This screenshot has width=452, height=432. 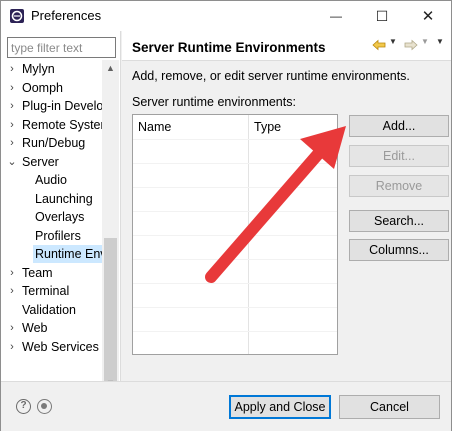 What do you see at coordinates (51, 254) in the screenshot?
I see `tree-item-runtime-environments: Runtime Env` at bounding box center [51, 254].